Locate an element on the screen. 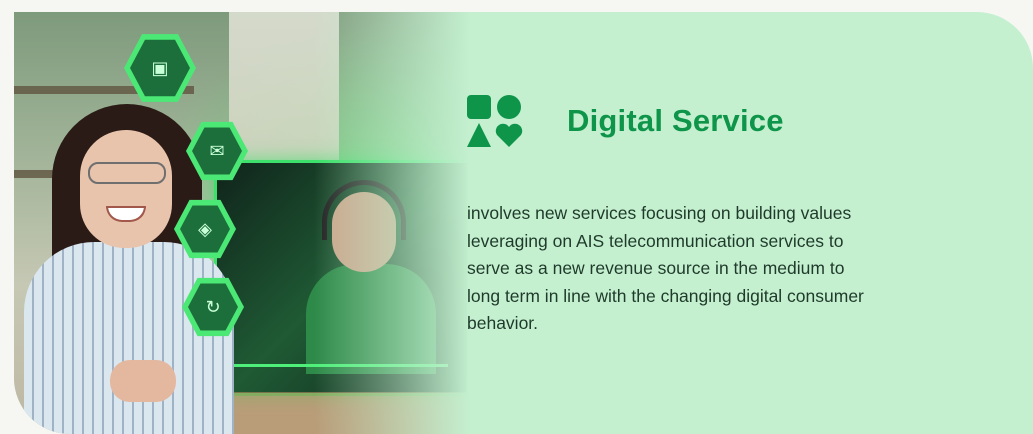 Image resolution: width=1033 pixels, height=434 pixels. video-progress-bar is located at coordinates (338, 365).